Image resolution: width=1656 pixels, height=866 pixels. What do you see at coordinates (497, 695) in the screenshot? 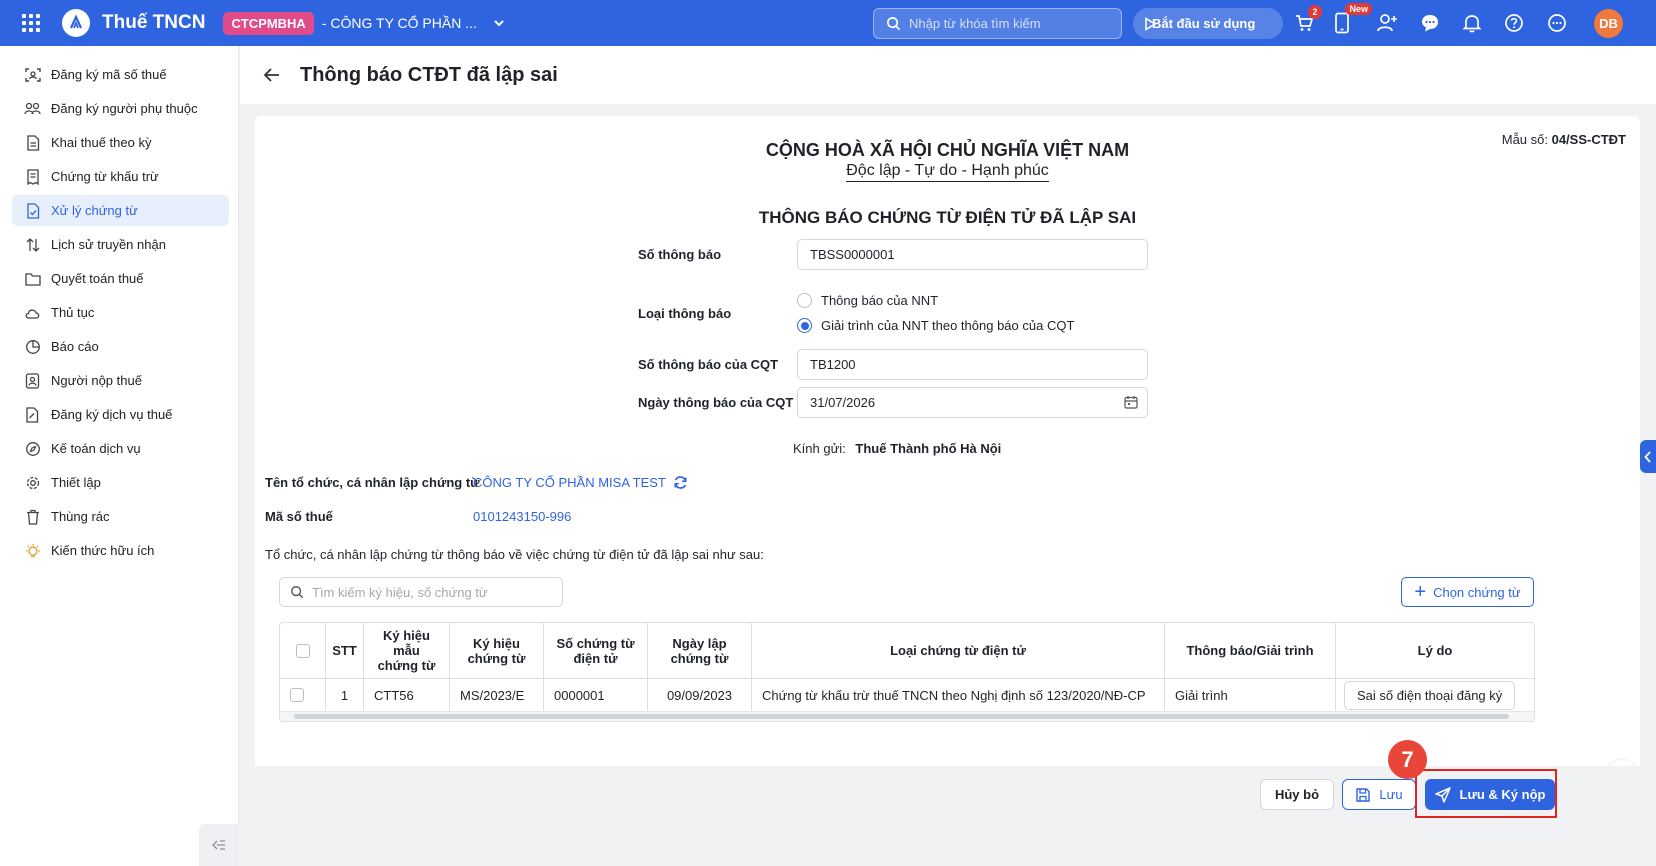
I see `cell-ky-hieu: MS/2023/E` at bounding box center [497, 695].